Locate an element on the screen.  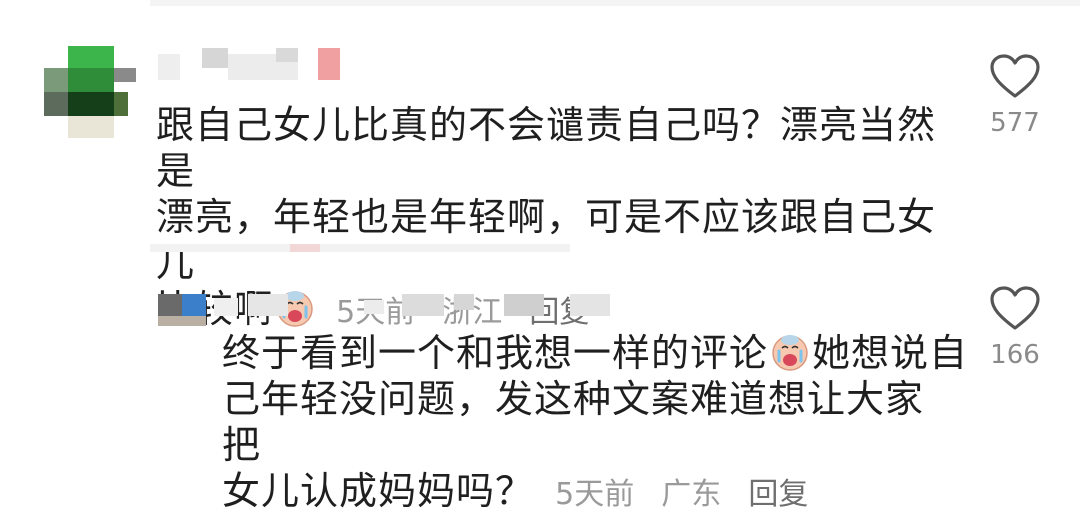
comment-line: 己年轻没问题，发这种文案难道想让大家把 is located at coordinates (573, 422).